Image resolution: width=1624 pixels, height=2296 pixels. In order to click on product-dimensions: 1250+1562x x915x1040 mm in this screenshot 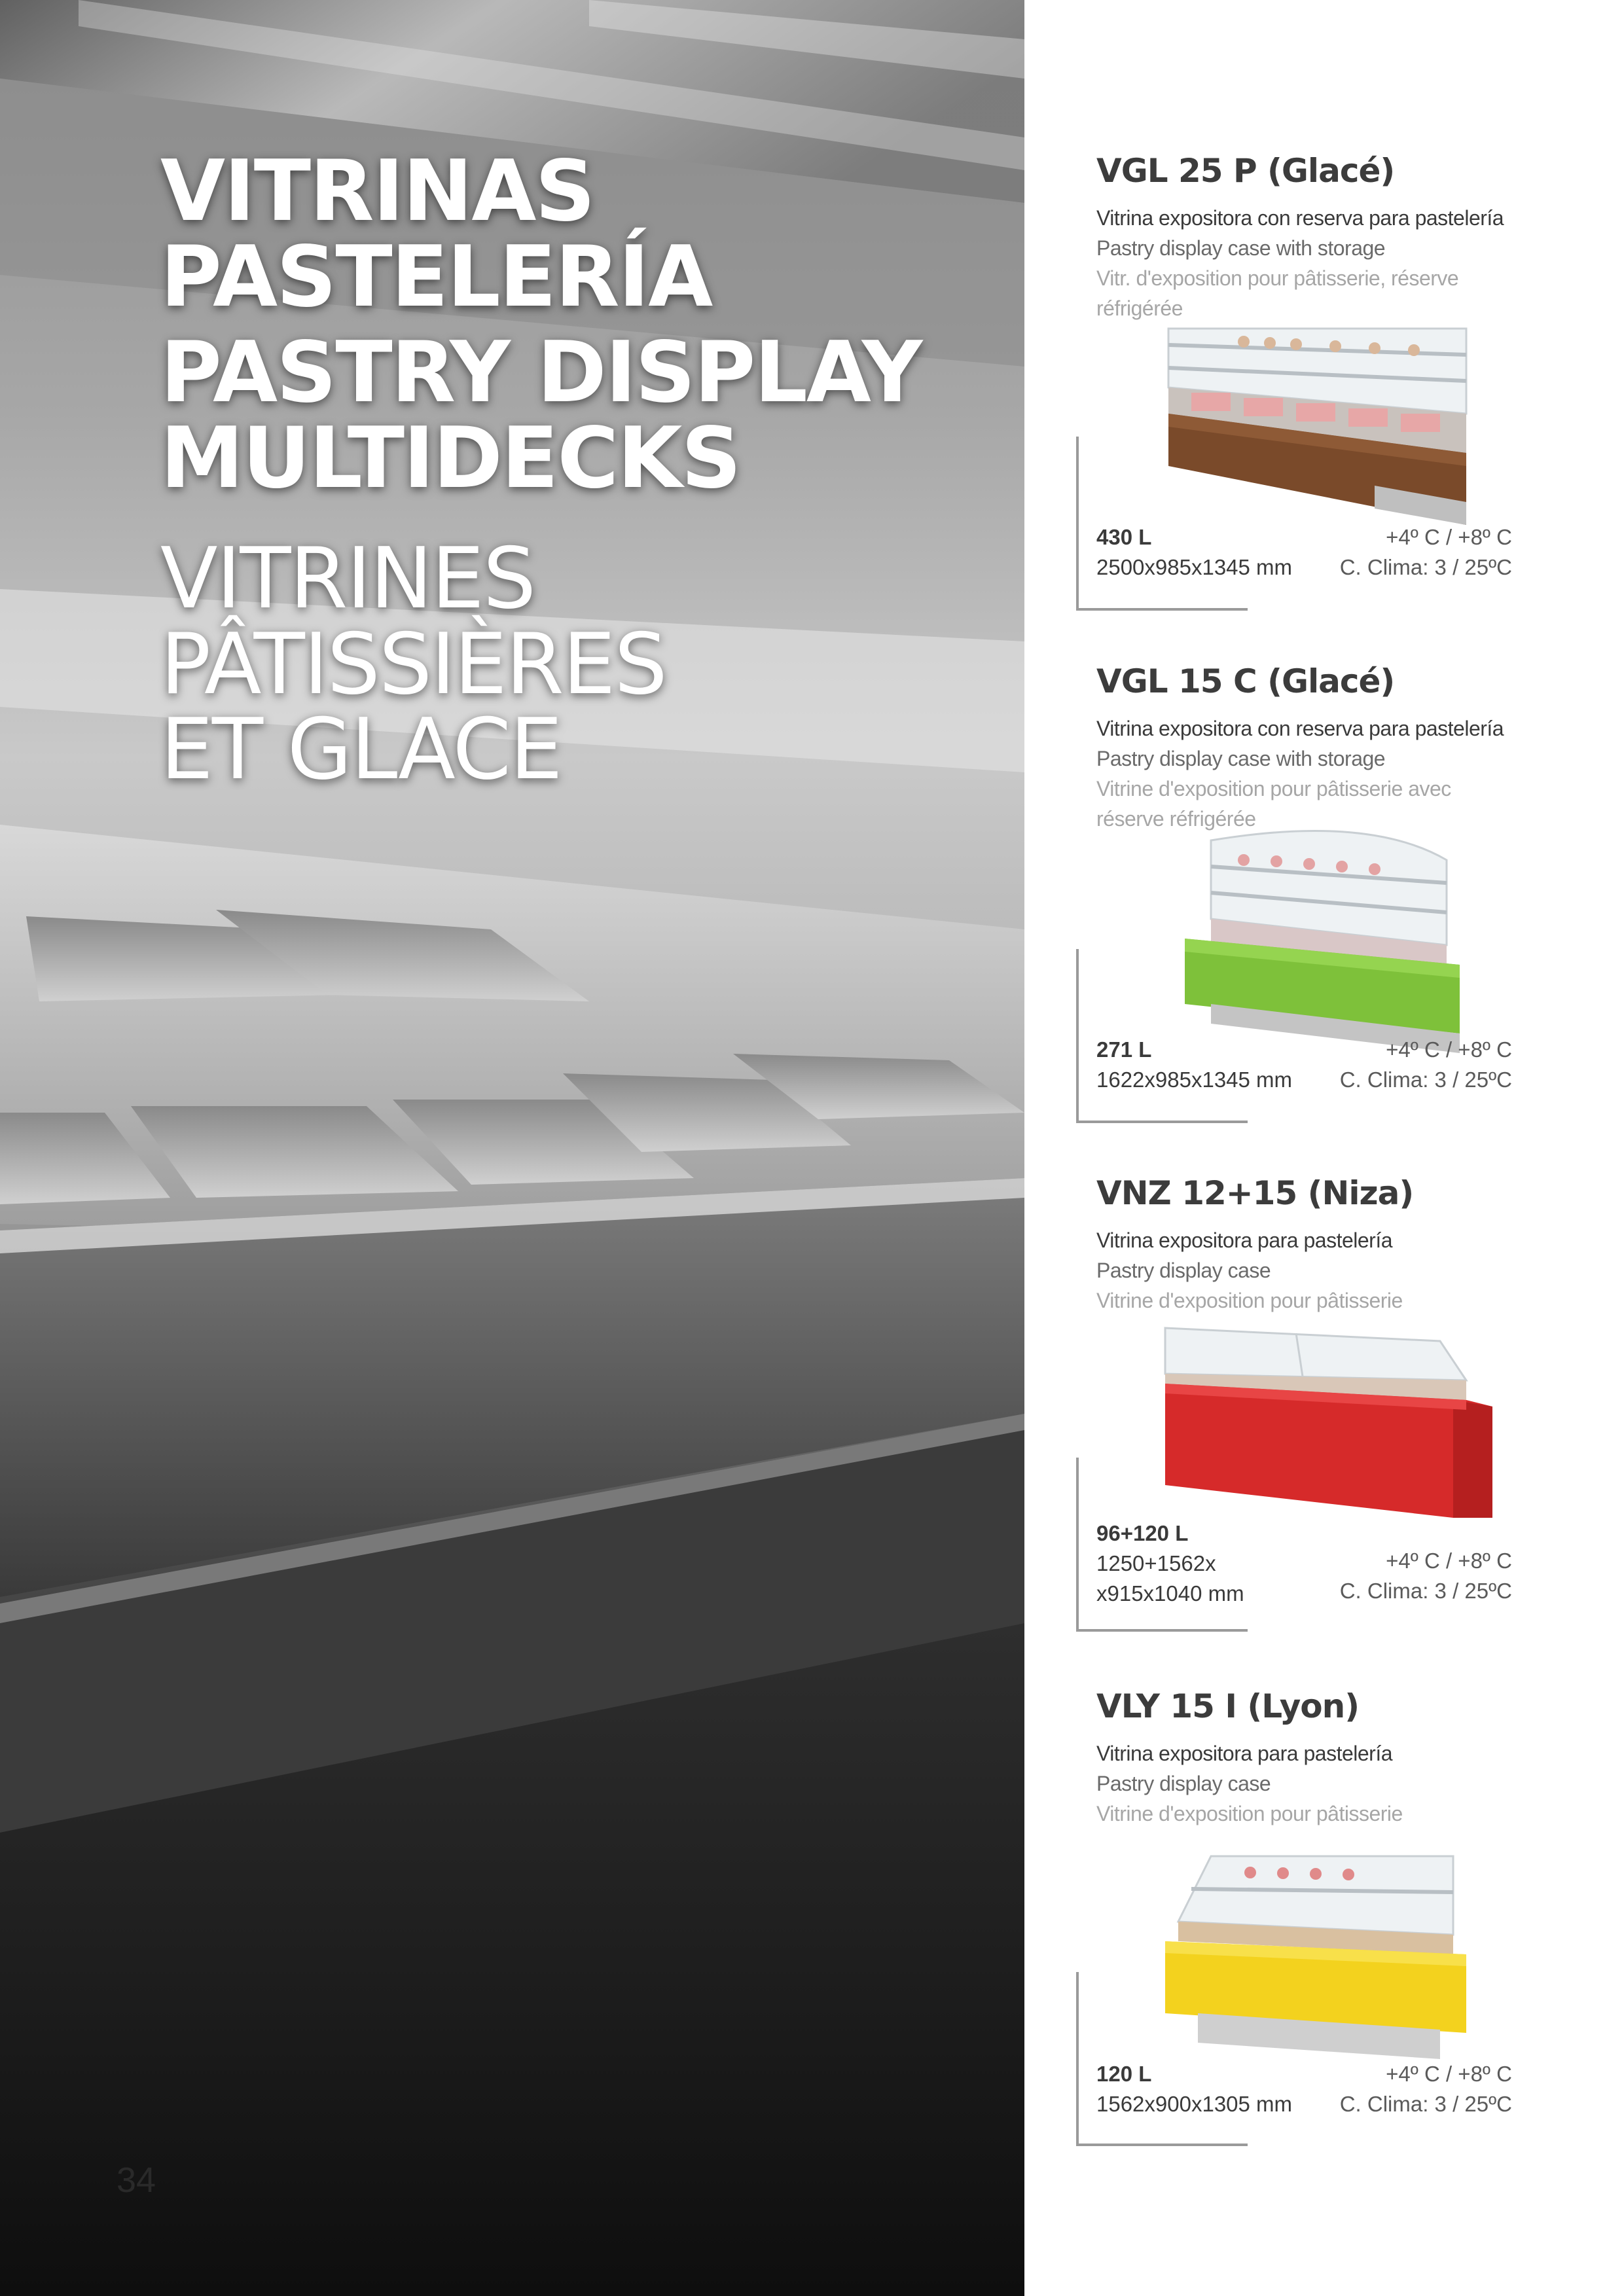, I will do `click(1170, 1578)`.